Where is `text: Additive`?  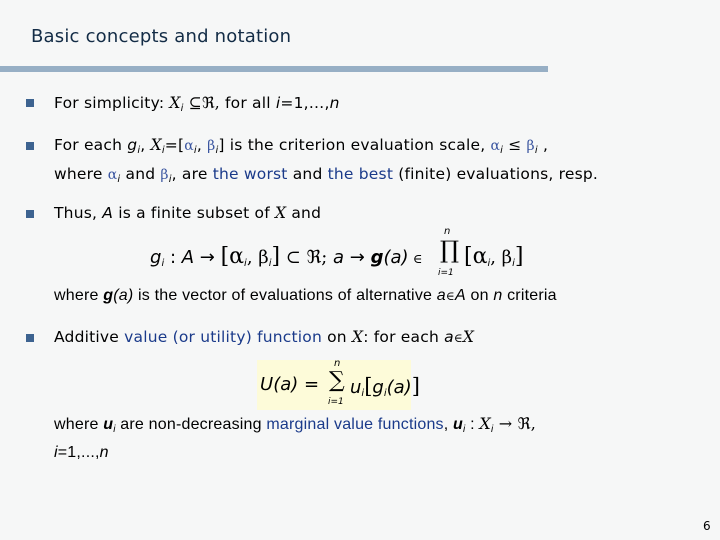 text: Additive is located at coordinates (89, 337).